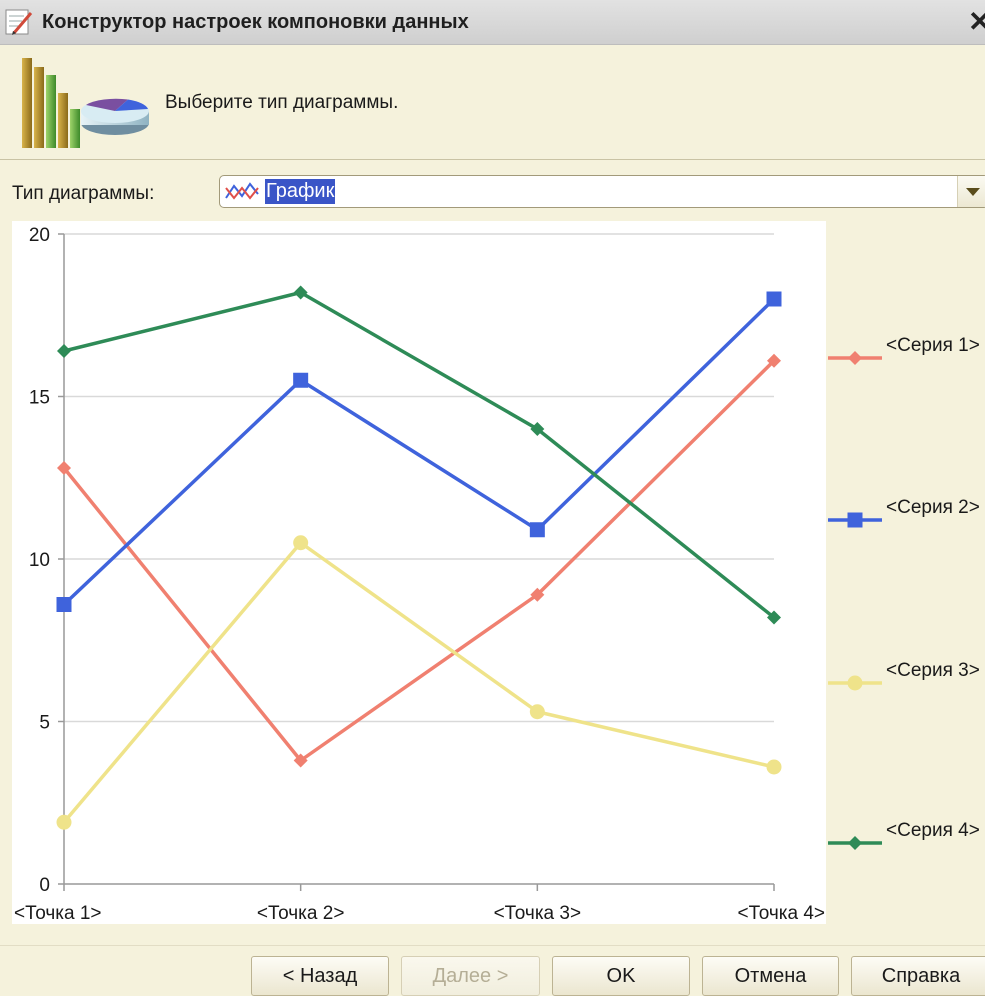  Describe the element at coordinates (39, 560) in the screenshot. I see `y-tick-label: 10` at that location.